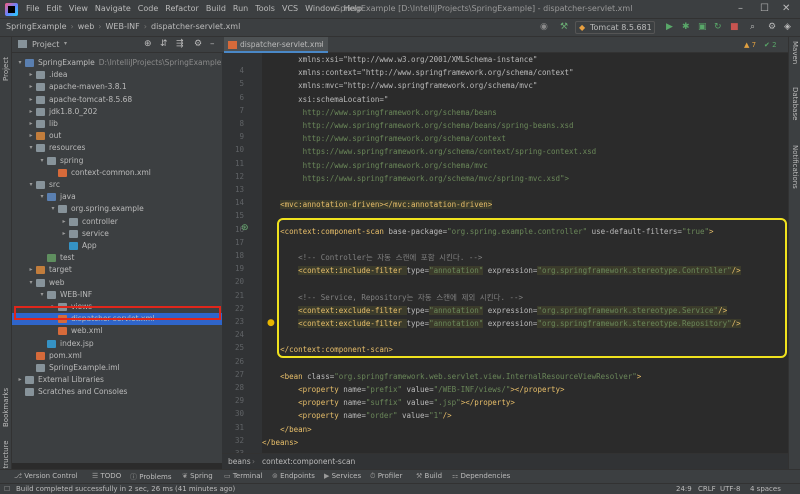 This screenshot has width=800, height=494. What do you see at coordinates (276, 45) in the screenshot?
I see `tab-dispatcher-servlet: dispatcher-servlet.xml ×` at bounding box center [276, 45].